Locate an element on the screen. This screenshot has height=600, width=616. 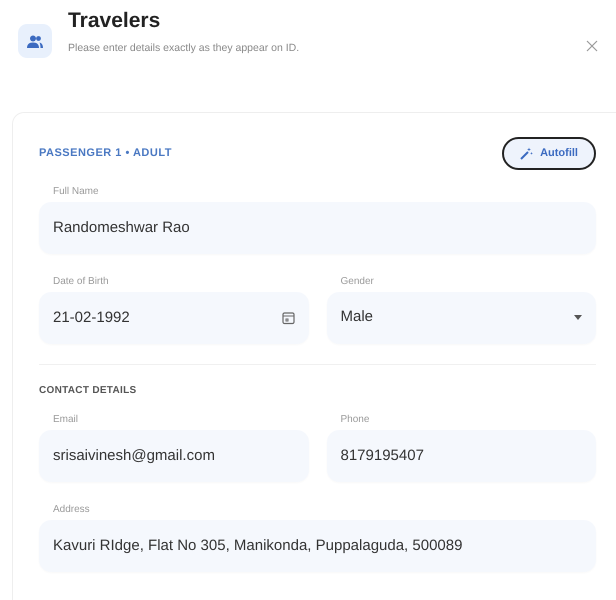
field-label: Gender is located at coordinates (357, 281).